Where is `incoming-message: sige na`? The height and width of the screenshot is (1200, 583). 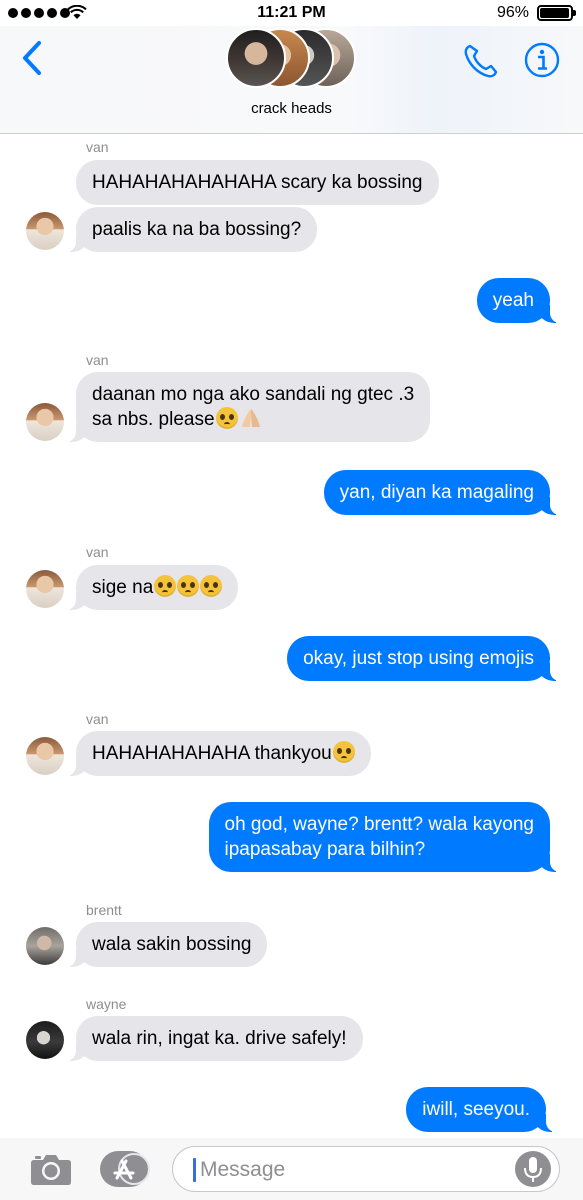
incoming-message: sige na is located at coordinates (152, 587).